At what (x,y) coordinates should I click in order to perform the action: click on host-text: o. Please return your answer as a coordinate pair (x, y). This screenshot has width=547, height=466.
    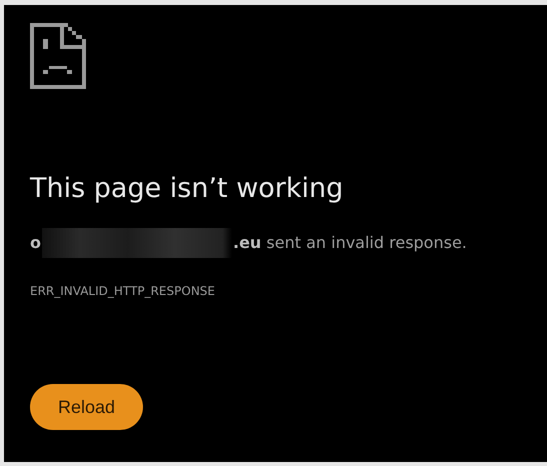
    Looking at the image, I should click on (35, 243).